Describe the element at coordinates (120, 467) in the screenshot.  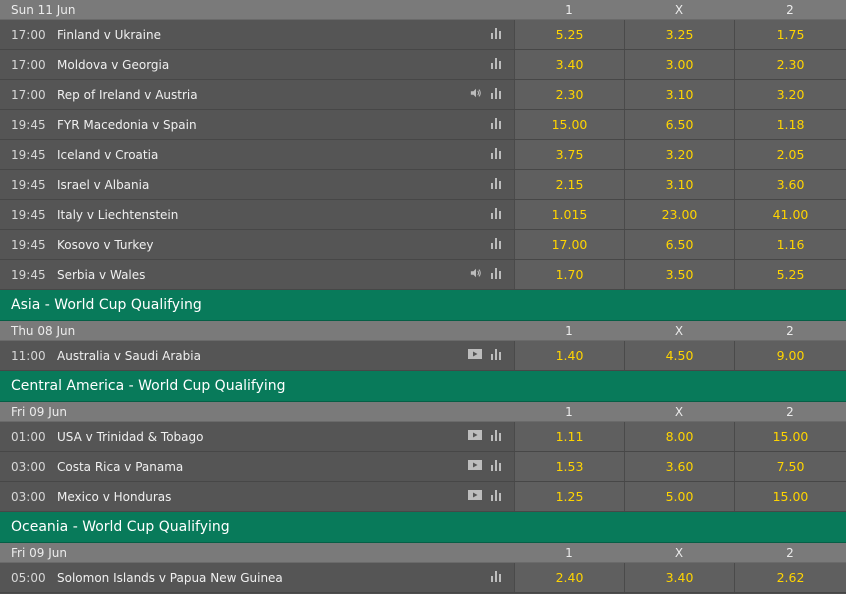
I see `match-name: Costa Rica v Panama` at that location.